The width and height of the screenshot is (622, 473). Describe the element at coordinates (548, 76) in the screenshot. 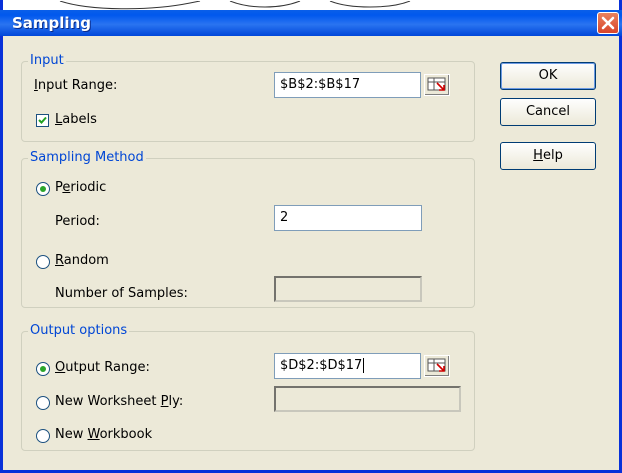

I see `ok-button: OK` at that location.